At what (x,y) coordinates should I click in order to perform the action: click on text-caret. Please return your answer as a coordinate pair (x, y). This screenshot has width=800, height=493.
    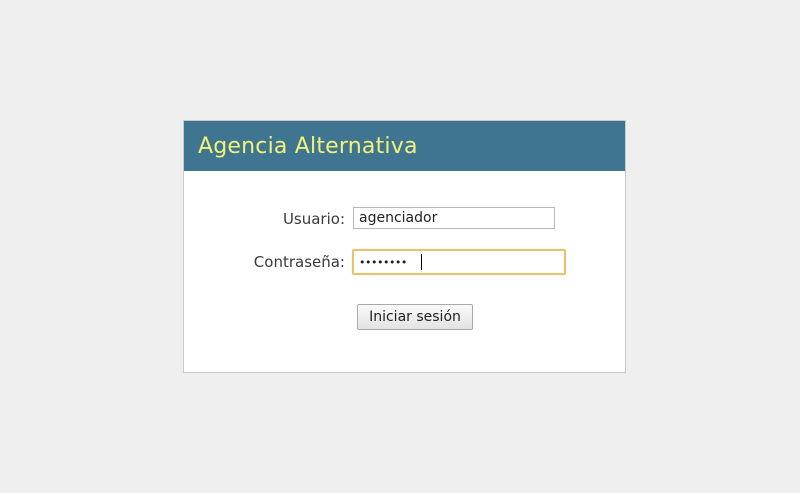
    Looking at the image, I should click on (421, 262).